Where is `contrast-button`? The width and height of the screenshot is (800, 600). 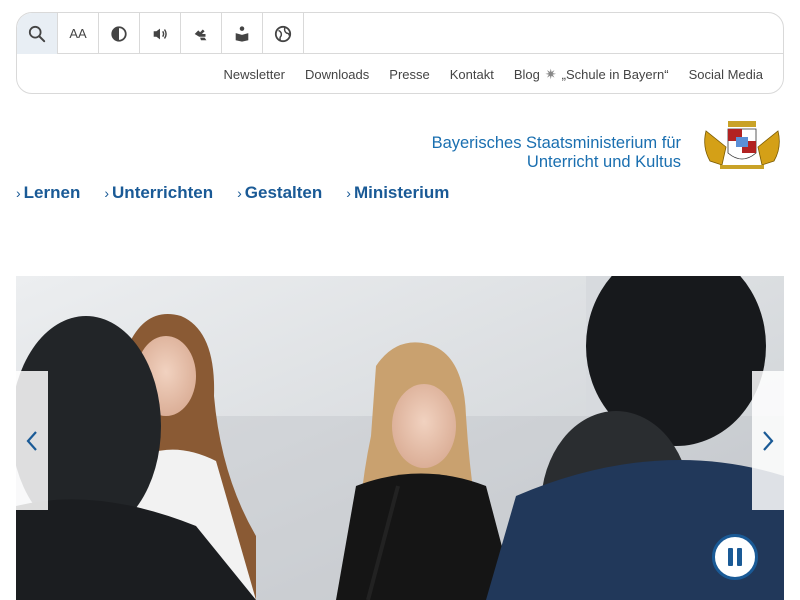
contrast-button is located at coordinates (119, 33).